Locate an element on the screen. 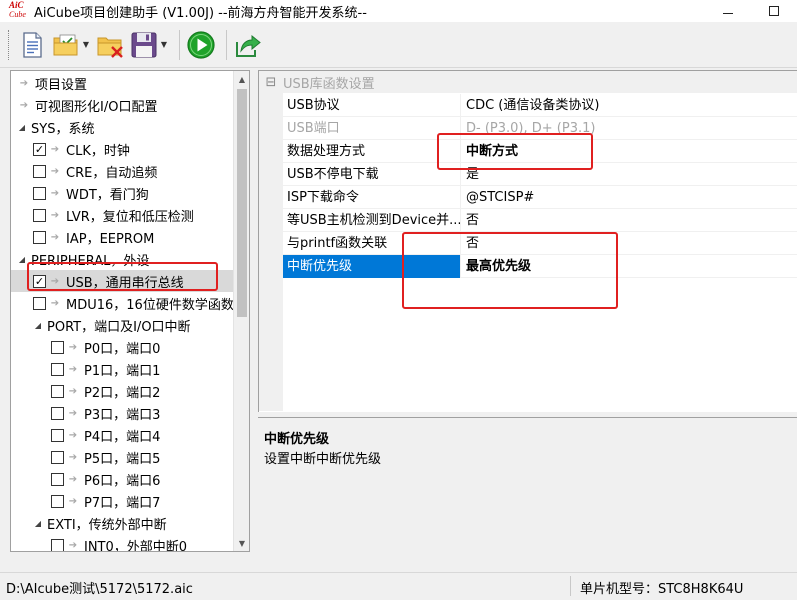  scroll-up-icon: ▲ is located at coordinates (241, 79).